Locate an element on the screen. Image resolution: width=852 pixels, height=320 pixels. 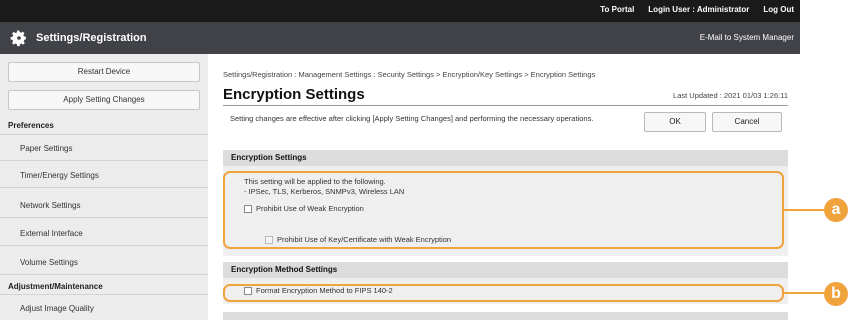
sidebar-item-external-interface: External Interface is located at coordinates (51, 233).